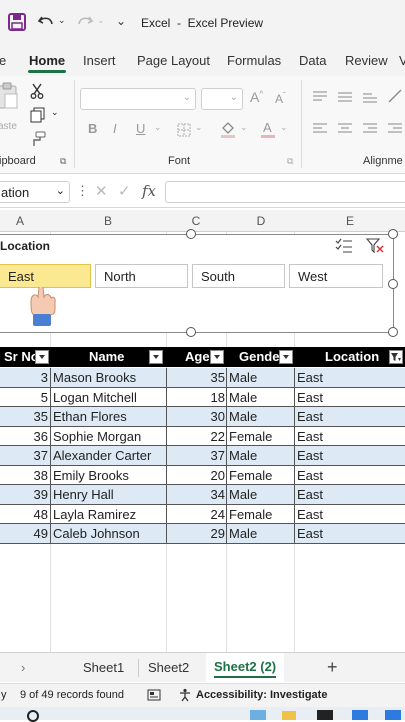 The image size is (405, 722). What do you see at coordinates (336, 276) in the screenshot?
I see `slicer-item-west: West` at bounding box center [336, 276].